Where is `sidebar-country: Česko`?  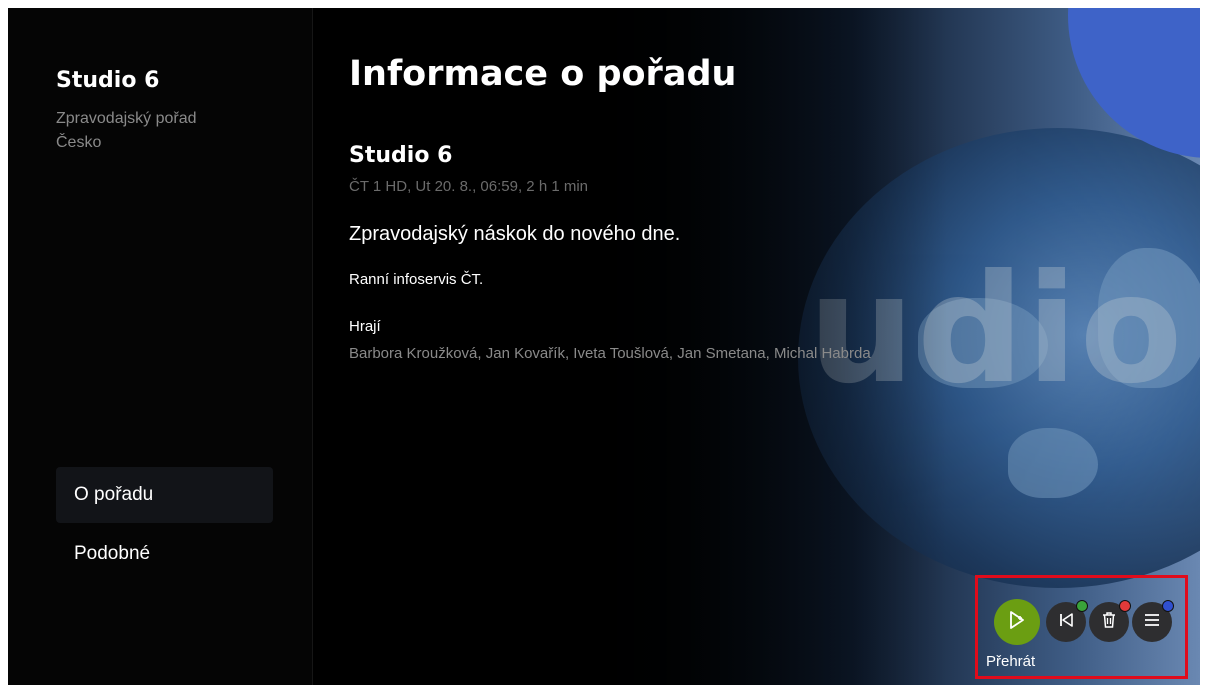 sidebar-country: Česko is located at coordinates (79, 142).